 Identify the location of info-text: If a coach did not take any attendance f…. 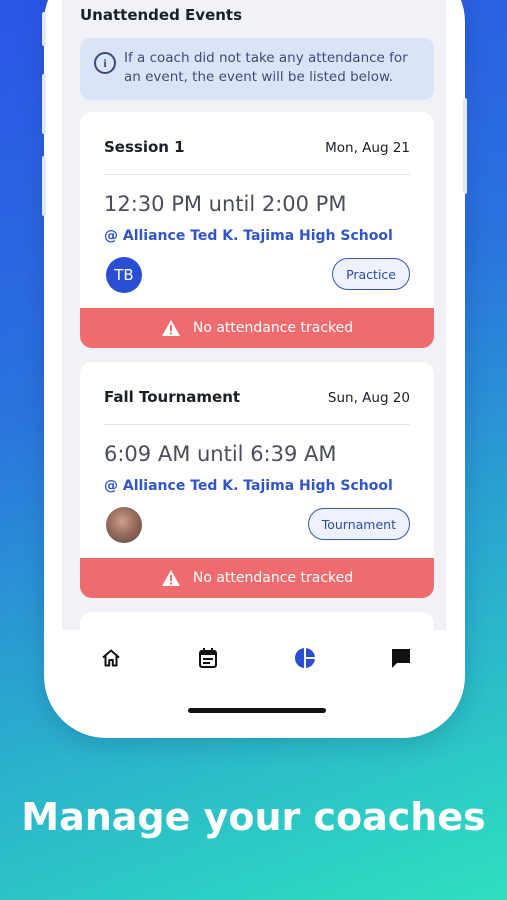
(266, 67).